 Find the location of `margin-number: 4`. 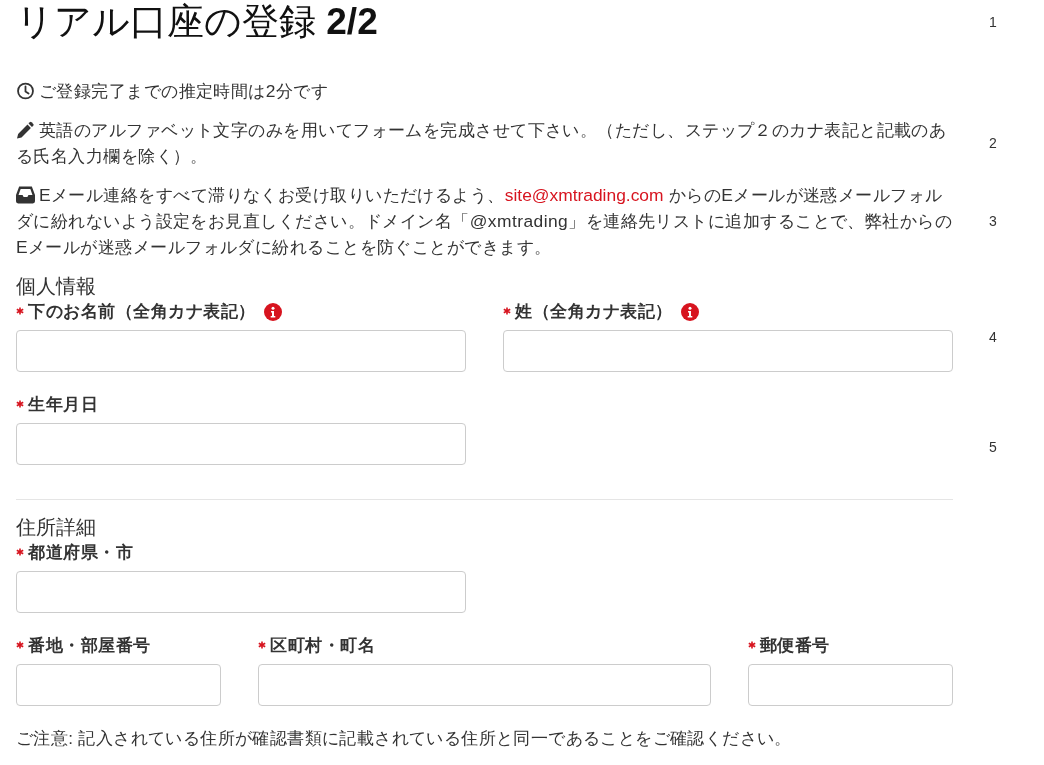

margin-number: 4 is located at coordinates (993, 336).